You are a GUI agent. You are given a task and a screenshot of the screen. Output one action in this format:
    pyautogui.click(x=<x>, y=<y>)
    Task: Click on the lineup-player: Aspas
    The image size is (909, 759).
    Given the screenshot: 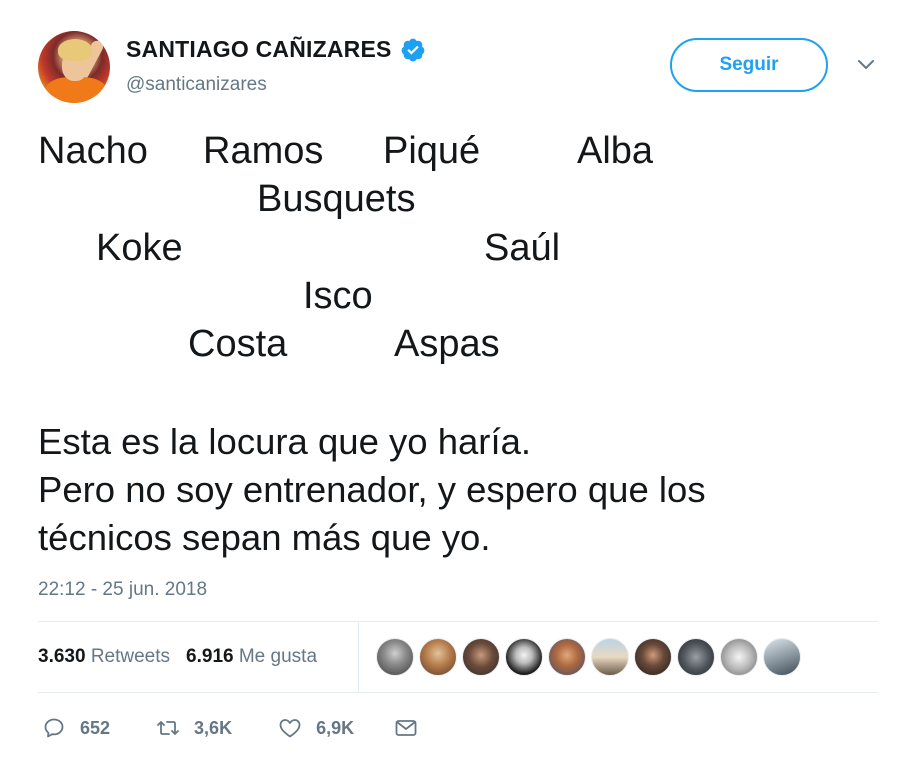 What is the action you would take?
    pyautogui.click(x=447, y=344)
    